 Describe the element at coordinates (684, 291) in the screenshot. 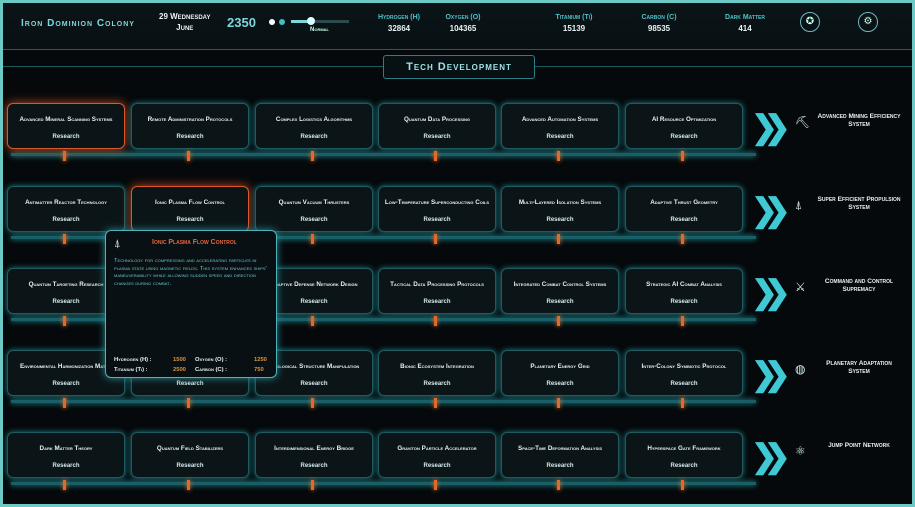

I see `tech-card: Strategic AI Combat Analysis Research` at that location.